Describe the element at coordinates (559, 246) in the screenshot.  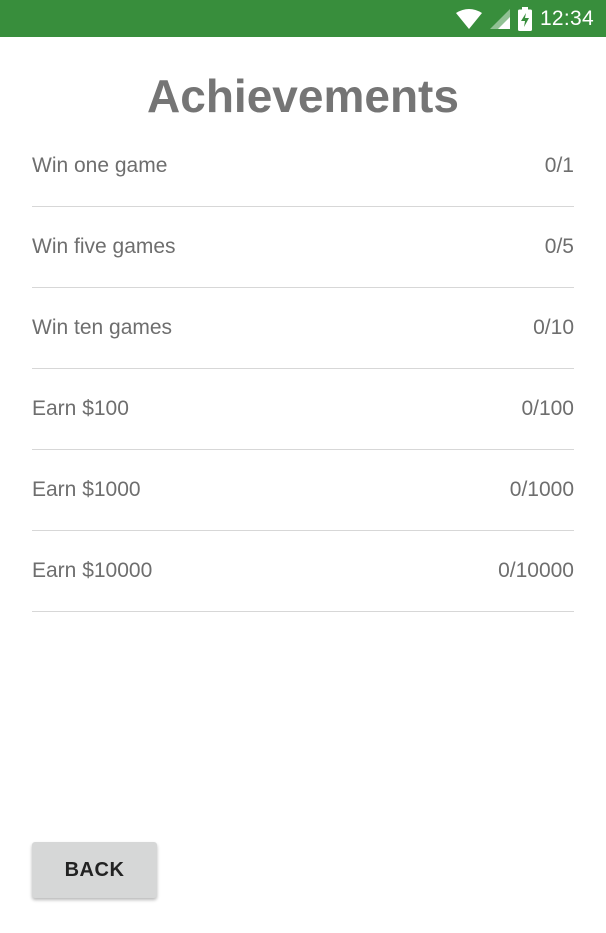
I see `achievement-progress: 0/5` at that location.